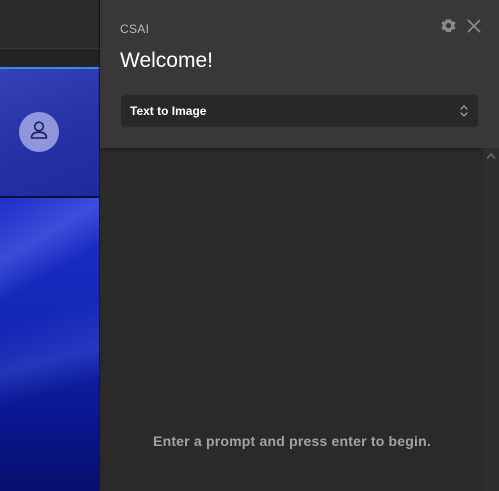 Image resolution: width=499 pixels, height=491 pixels. I want to click on avatar, so click(39, 132).